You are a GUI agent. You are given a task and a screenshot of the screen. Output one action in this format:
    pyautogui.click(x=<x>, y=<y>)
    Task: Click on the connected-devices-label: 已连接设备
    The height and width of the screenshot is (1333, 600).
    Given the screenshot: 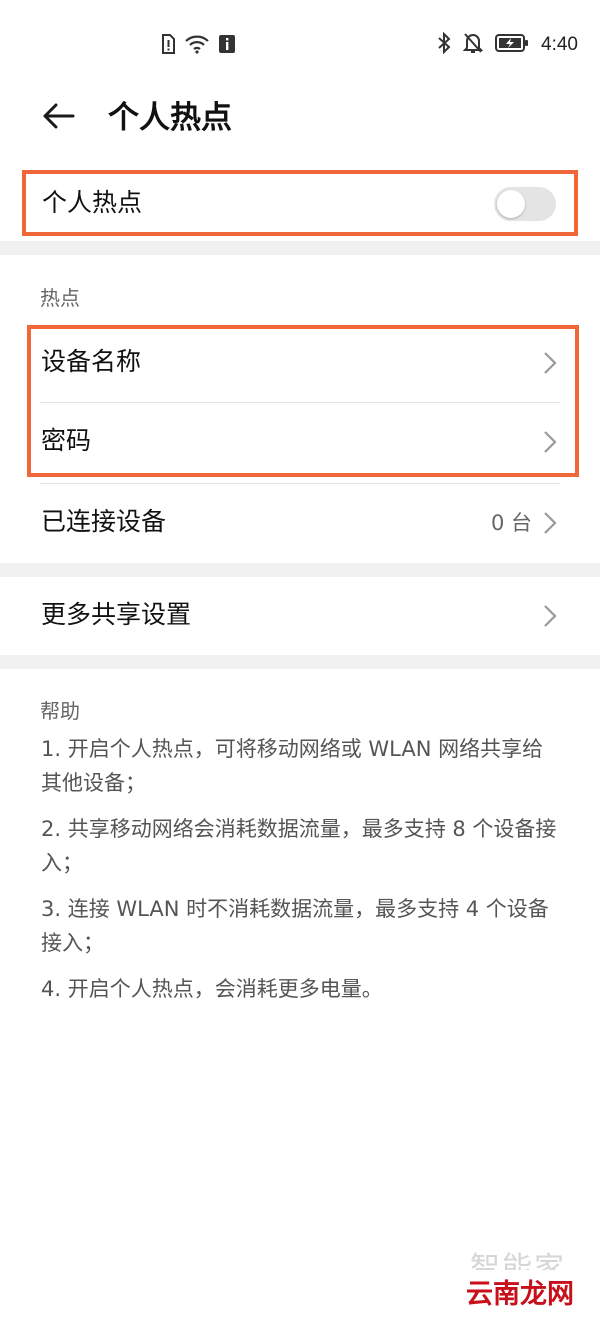 What is the action you would take?
    pyautogui.click(x=104, y=521)
    